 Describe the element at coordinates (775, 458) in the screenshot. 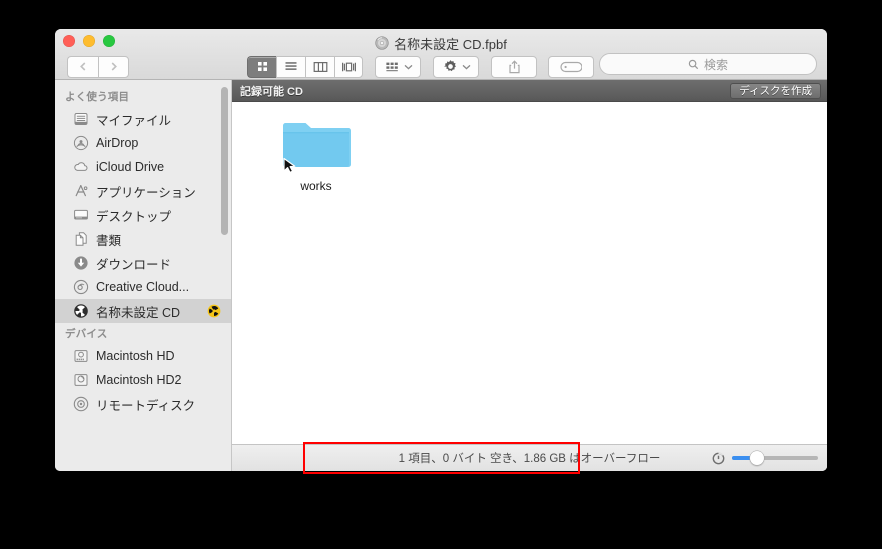

I see `icon-size-slider` at that location.